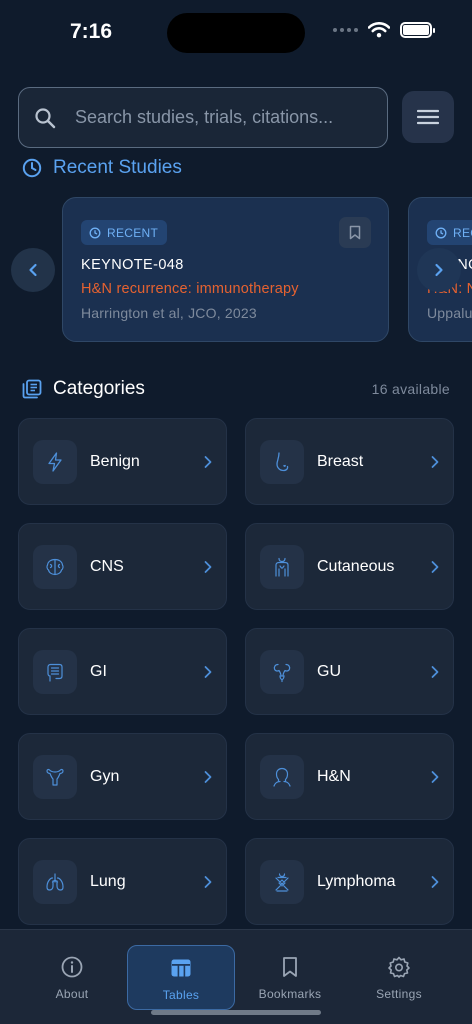  I want to click on study-subtitle: H&N recurrence: immunotherapy, so click(190, 289).